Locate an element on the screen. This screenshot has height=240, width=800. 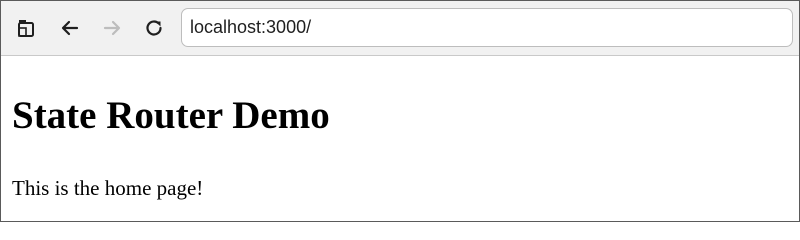
tab-switcher-button is located at coordinates (26, 28).